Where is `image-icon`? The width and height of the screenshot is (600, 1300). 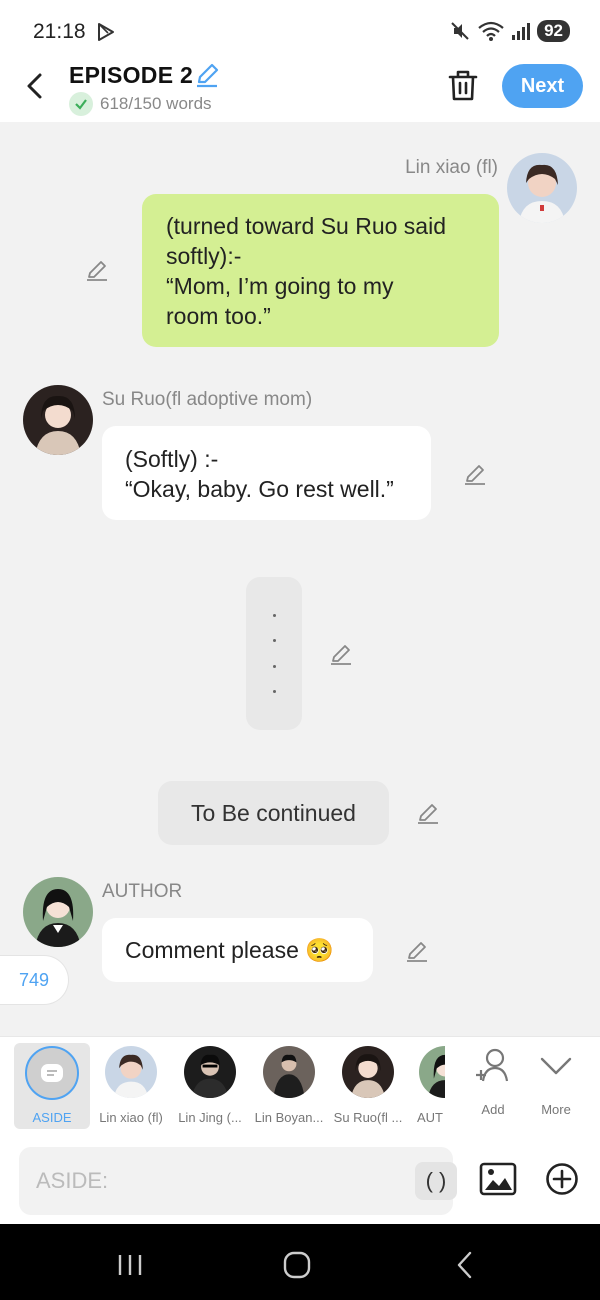
image-icon is located at coordinates (498, 1179).